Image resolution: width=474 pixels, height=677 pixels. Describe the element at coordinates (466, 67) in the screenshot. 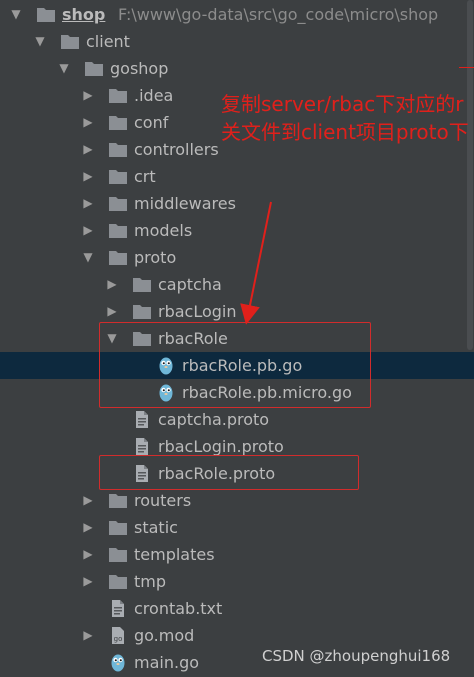

I see `annotation-edge-mark` at that location.